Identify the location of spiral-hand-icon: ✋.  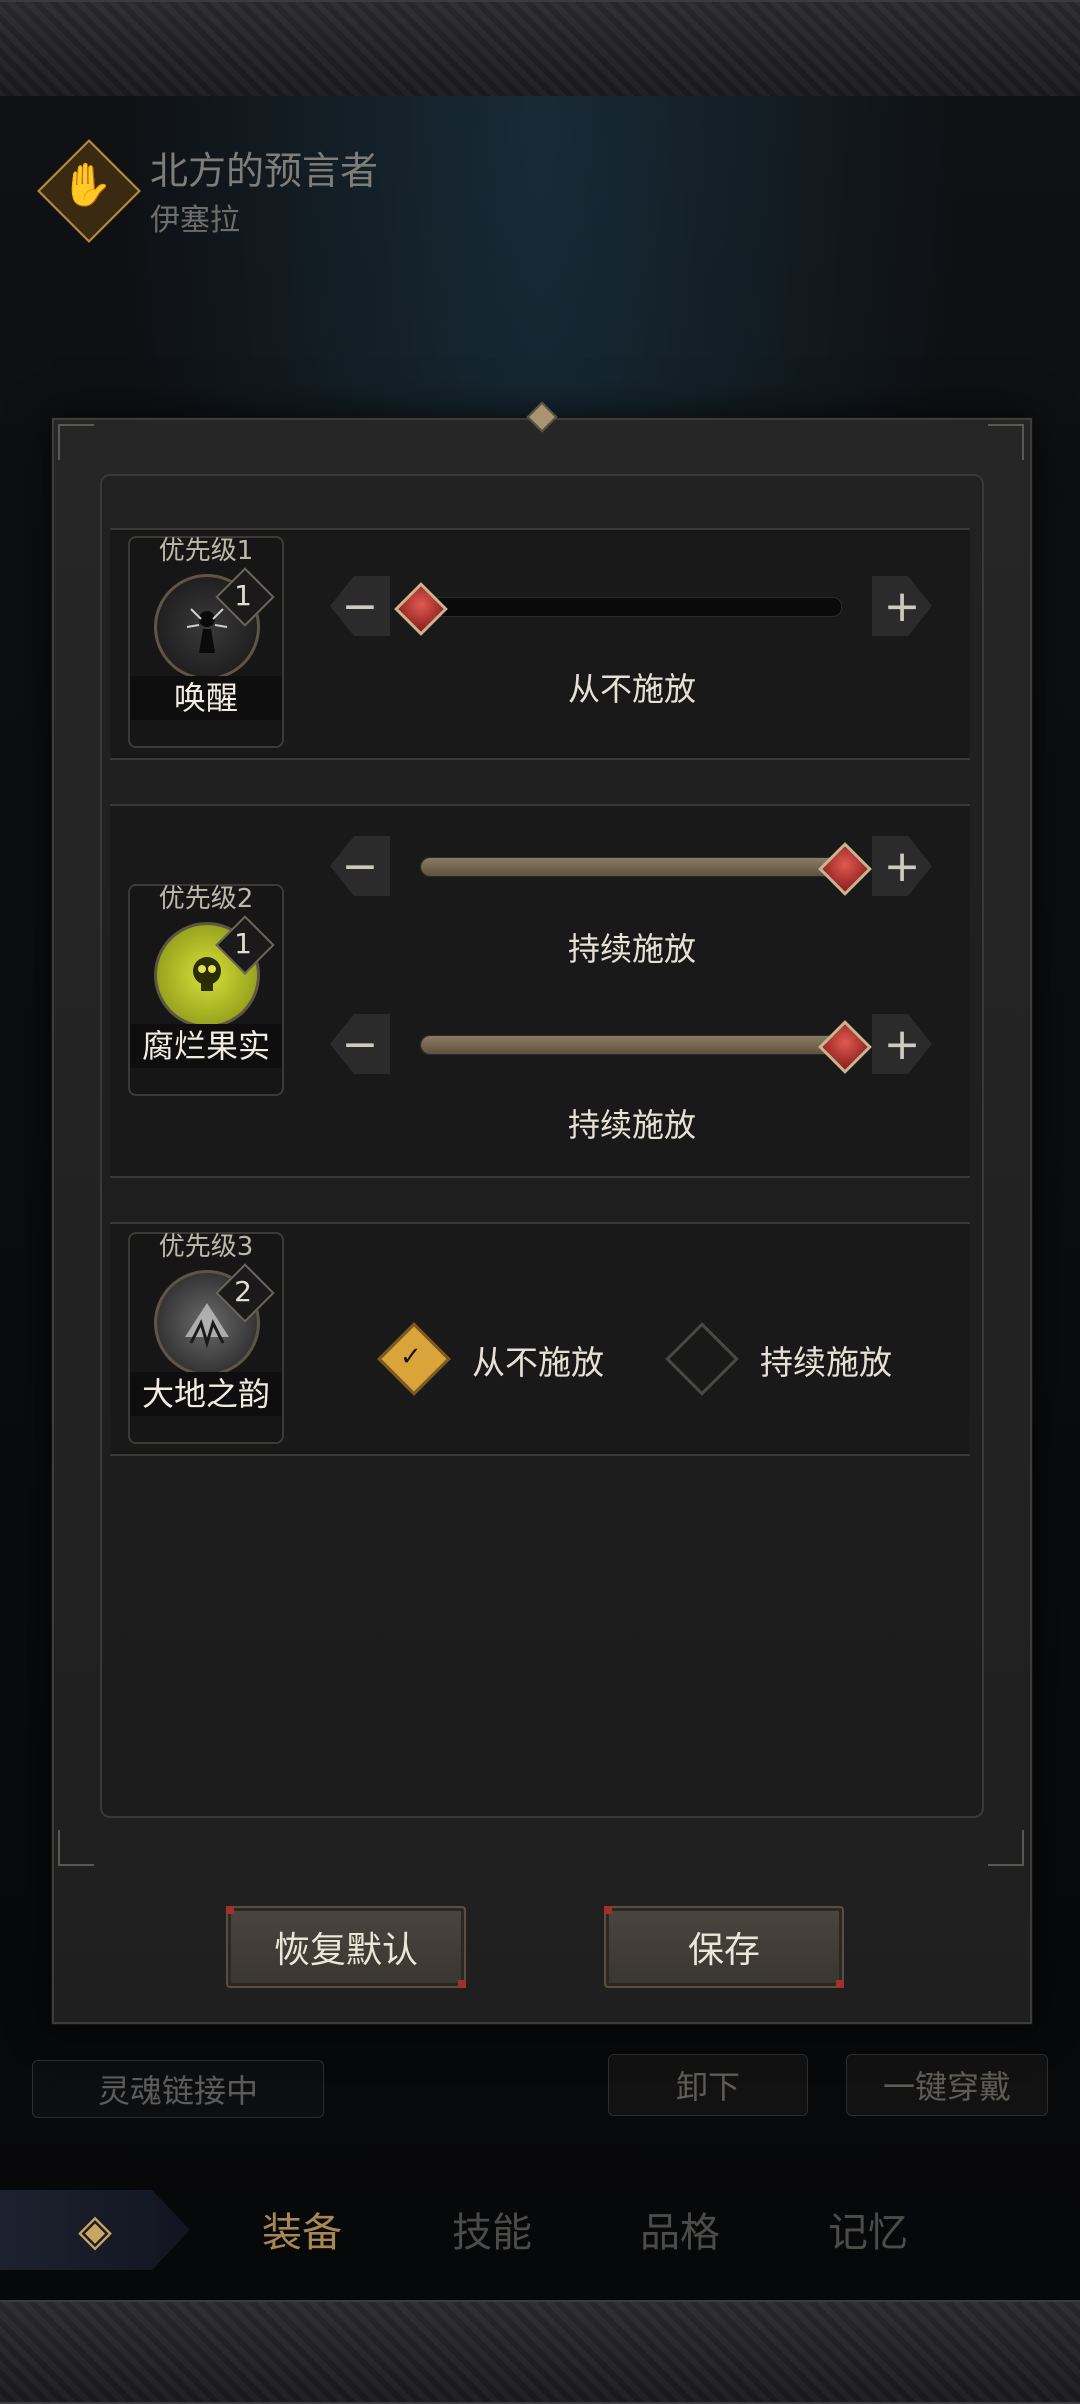
(87, 184).